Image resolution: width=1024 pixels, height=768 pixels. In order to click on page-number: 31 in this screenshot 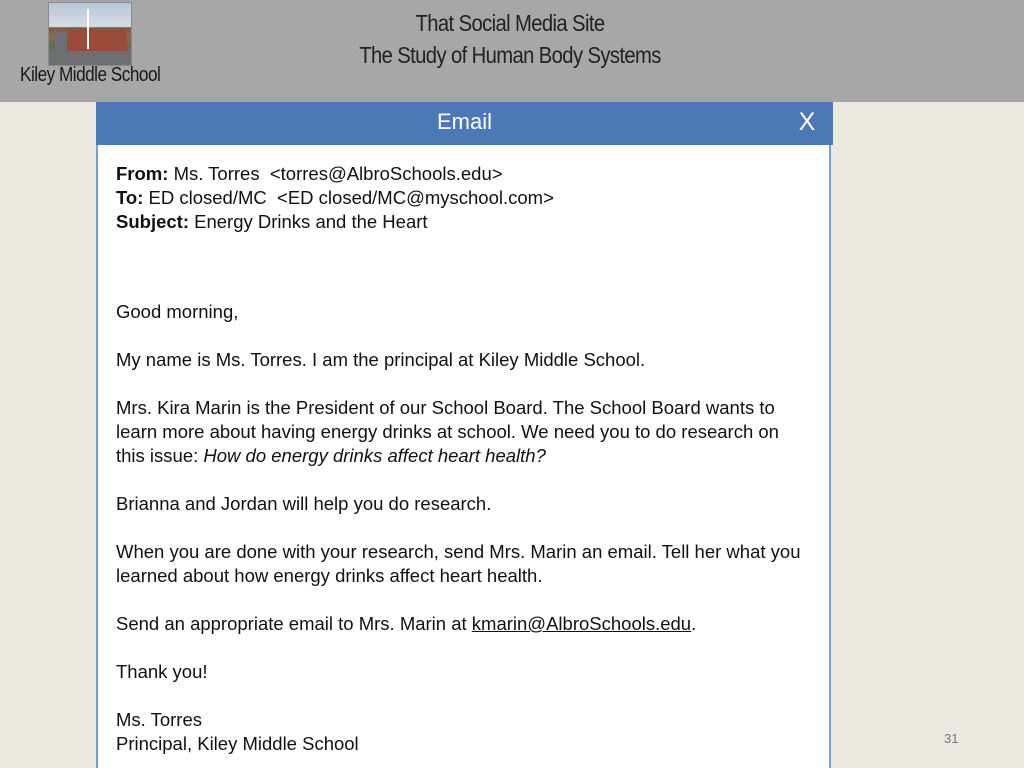, I will do `click(951, 738)`.